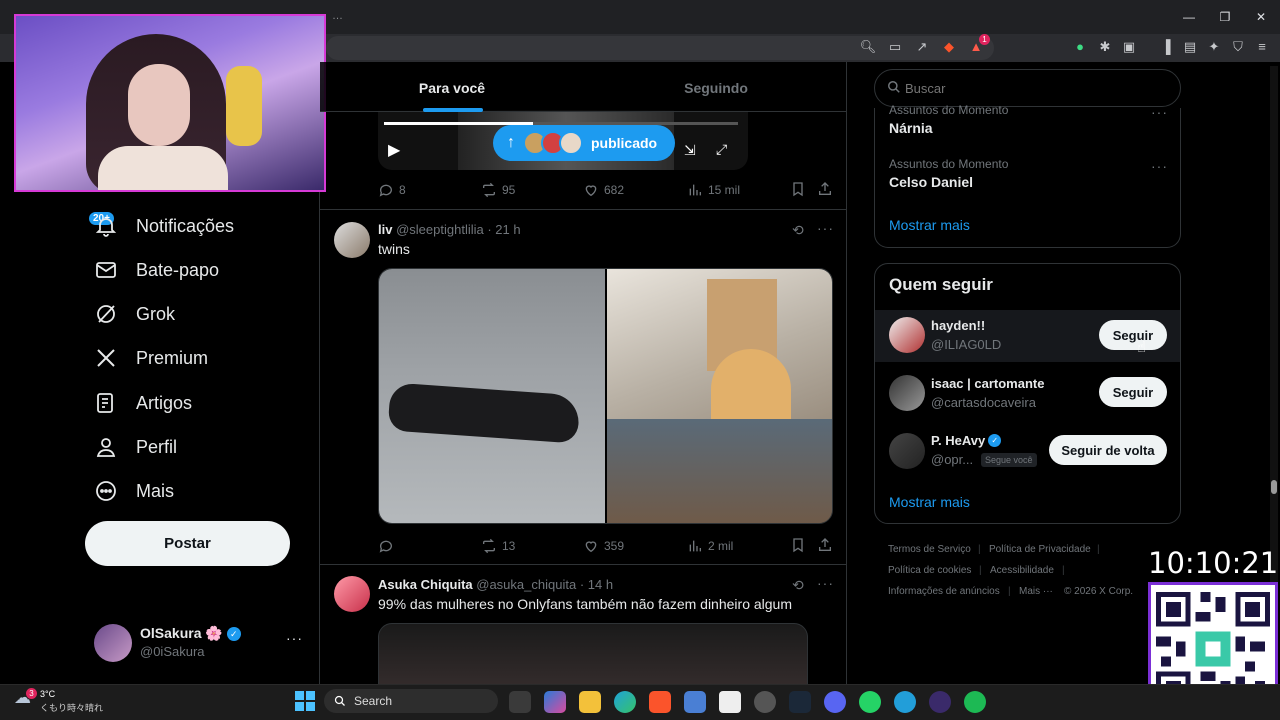 The height and width of the screenshot is (720, 1280). I want to click on media-image-right, so click(719, 396).